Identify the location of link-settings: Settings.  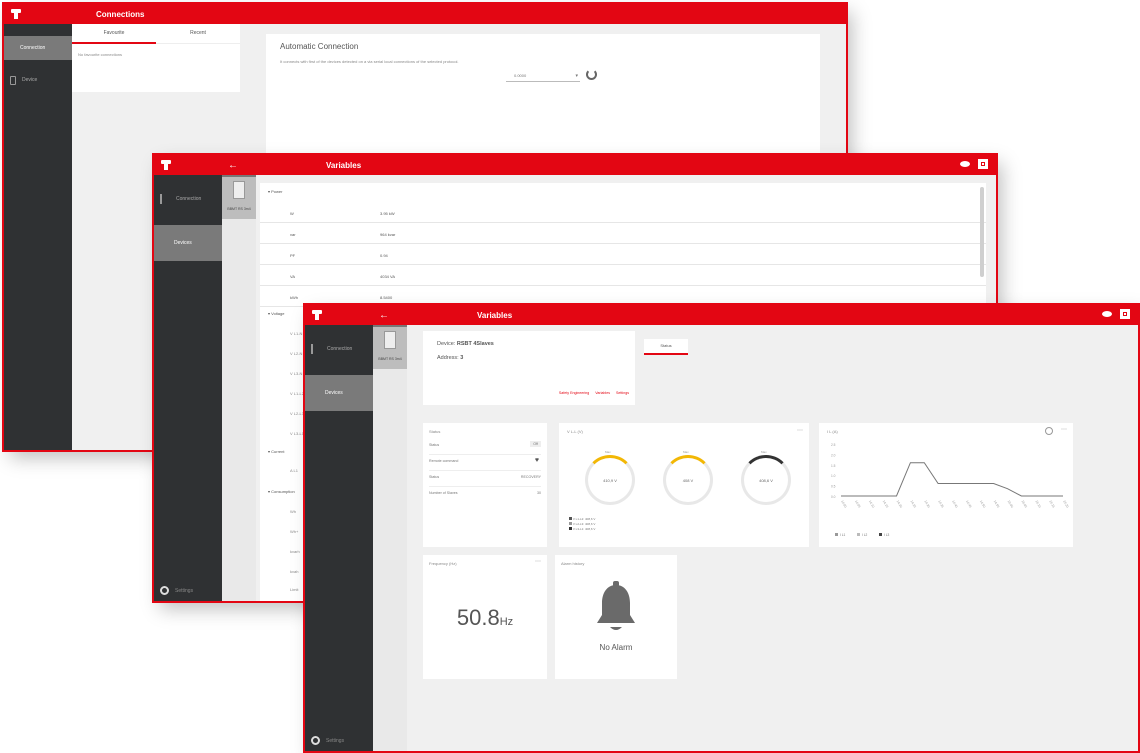
(622, 393).